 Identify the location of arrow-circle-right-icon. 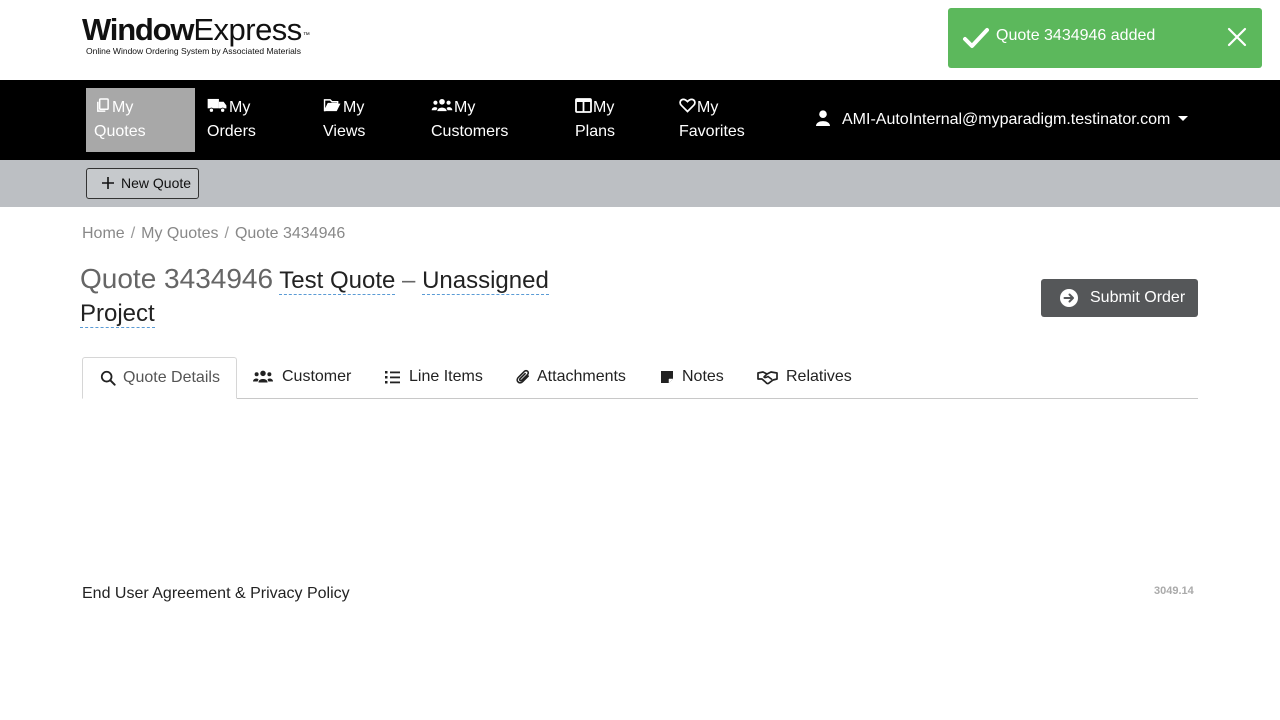
(1069, 298).